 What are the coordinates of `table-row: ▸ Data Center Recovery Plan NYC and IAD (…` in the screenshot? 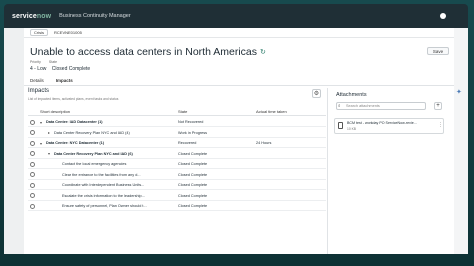 It's located at (177, 133).